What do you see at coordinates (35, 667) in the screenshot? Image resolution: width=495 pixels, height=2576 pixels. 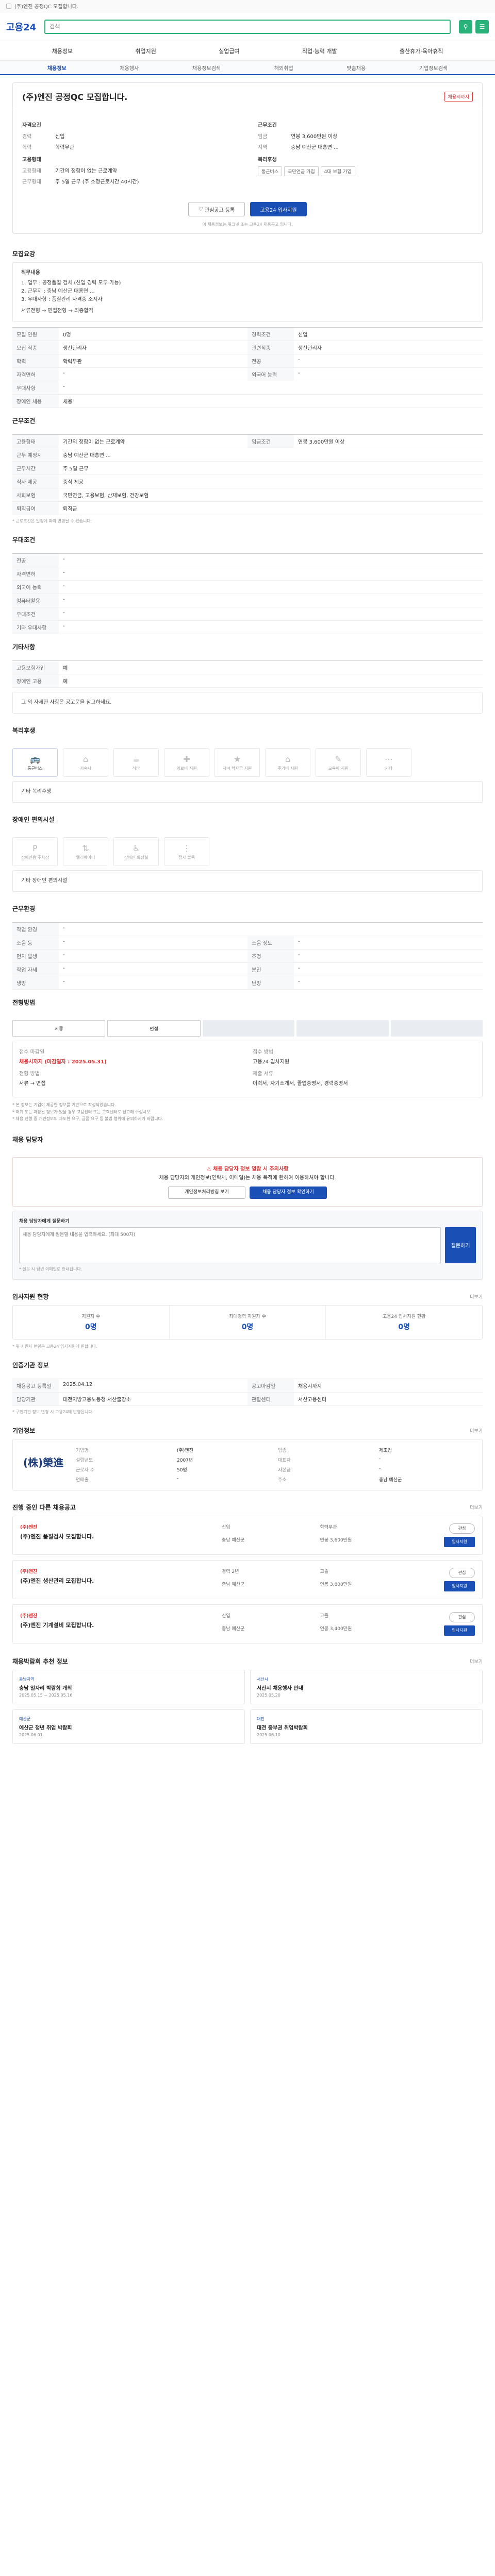 I see `grid-key: 고용보험가입` at bounding box center [35, 667].